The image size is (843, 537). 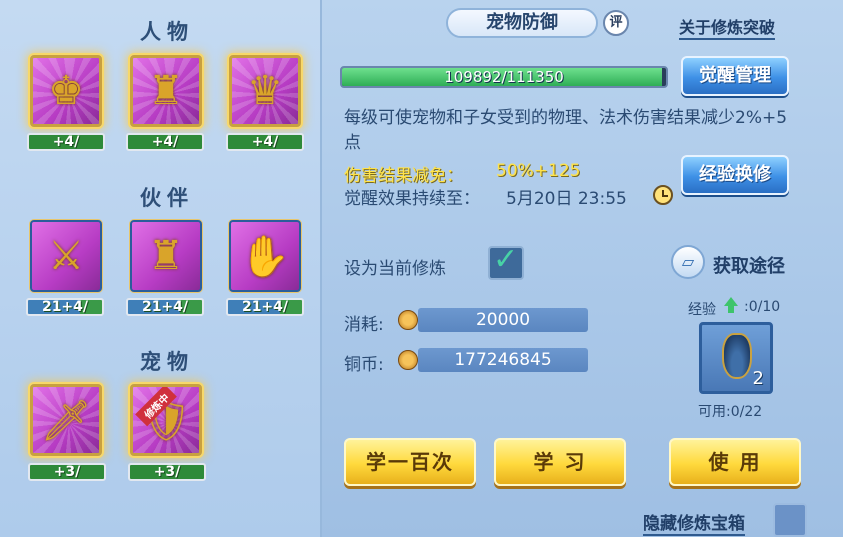 I want to click on get-source-link: 获取途径, so click(x=749, y=265).